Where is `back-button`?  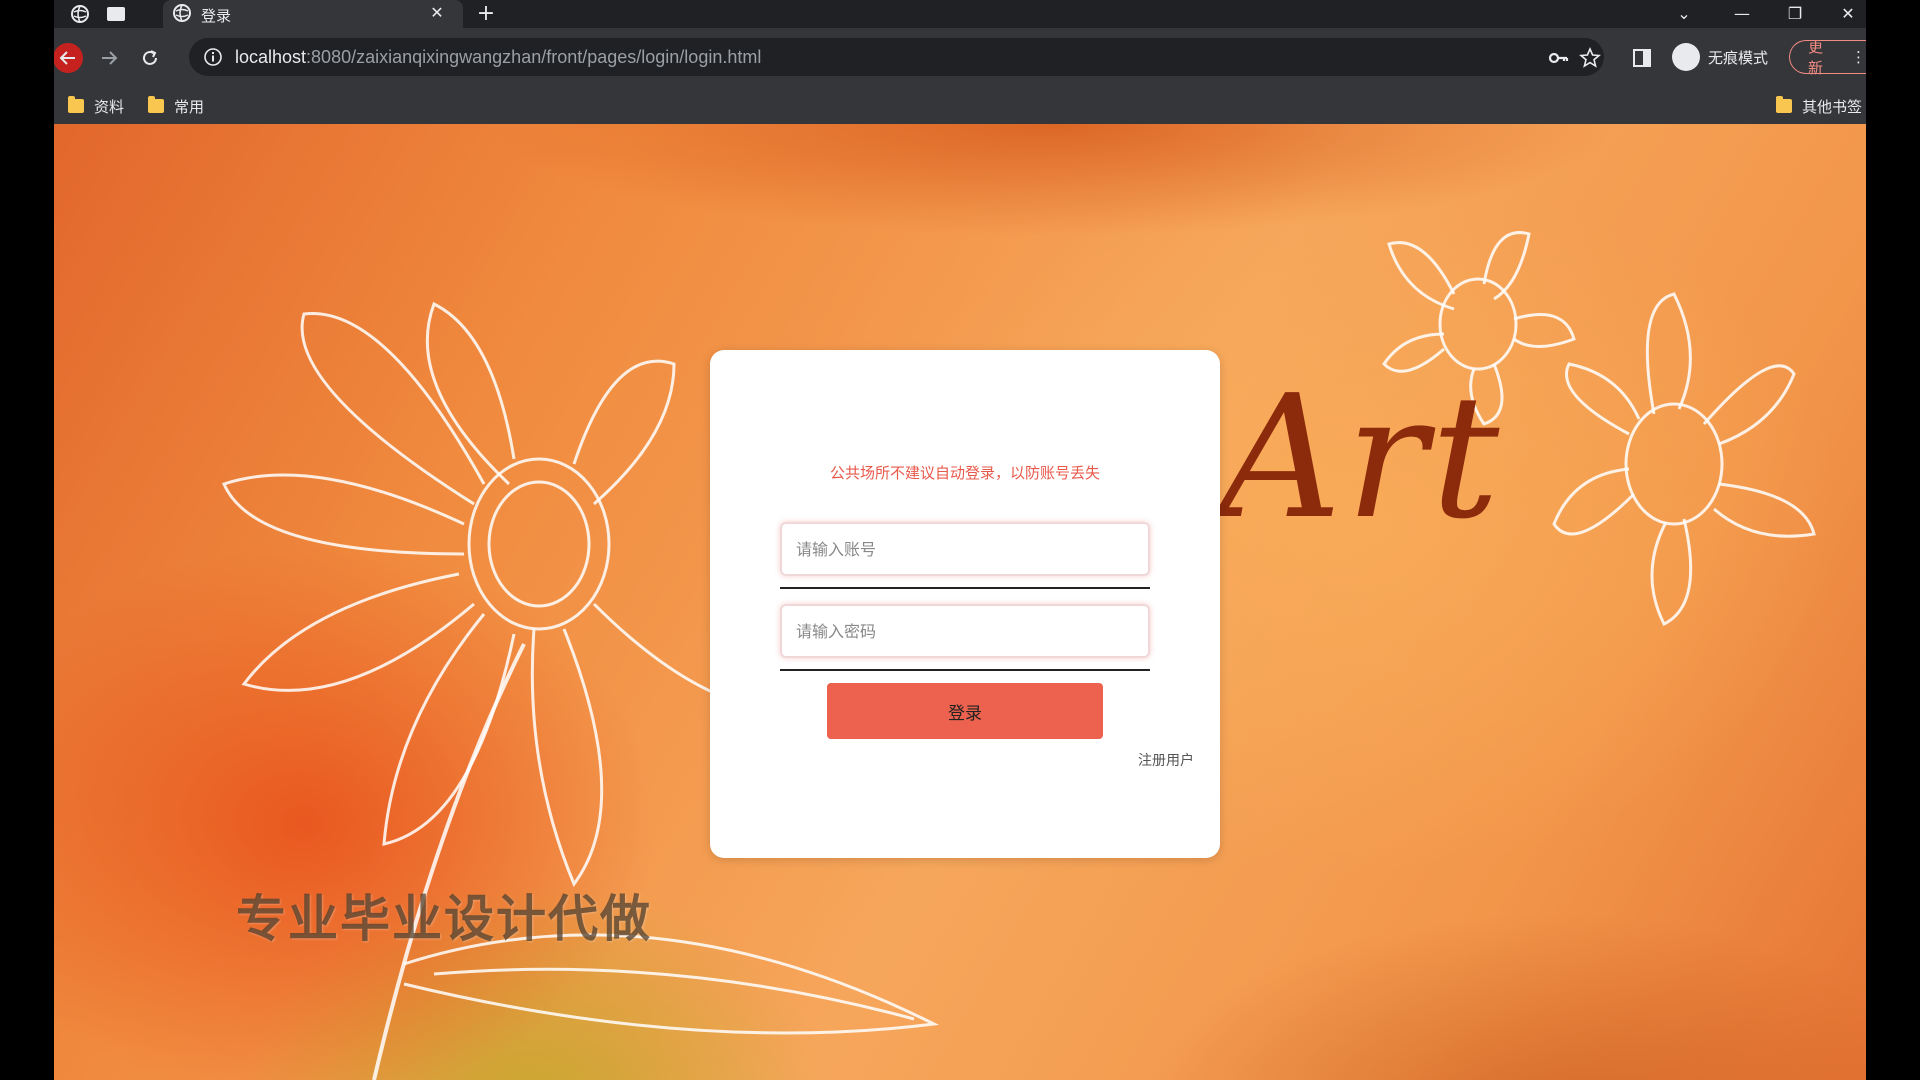 back-button is located at coordinates (68, 58).